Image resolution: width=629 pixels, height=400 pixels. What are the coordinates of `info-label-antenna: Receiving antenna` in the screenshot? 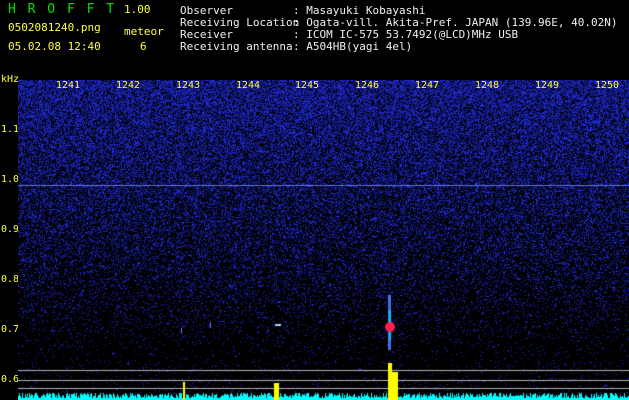 It's located at (236, 46).